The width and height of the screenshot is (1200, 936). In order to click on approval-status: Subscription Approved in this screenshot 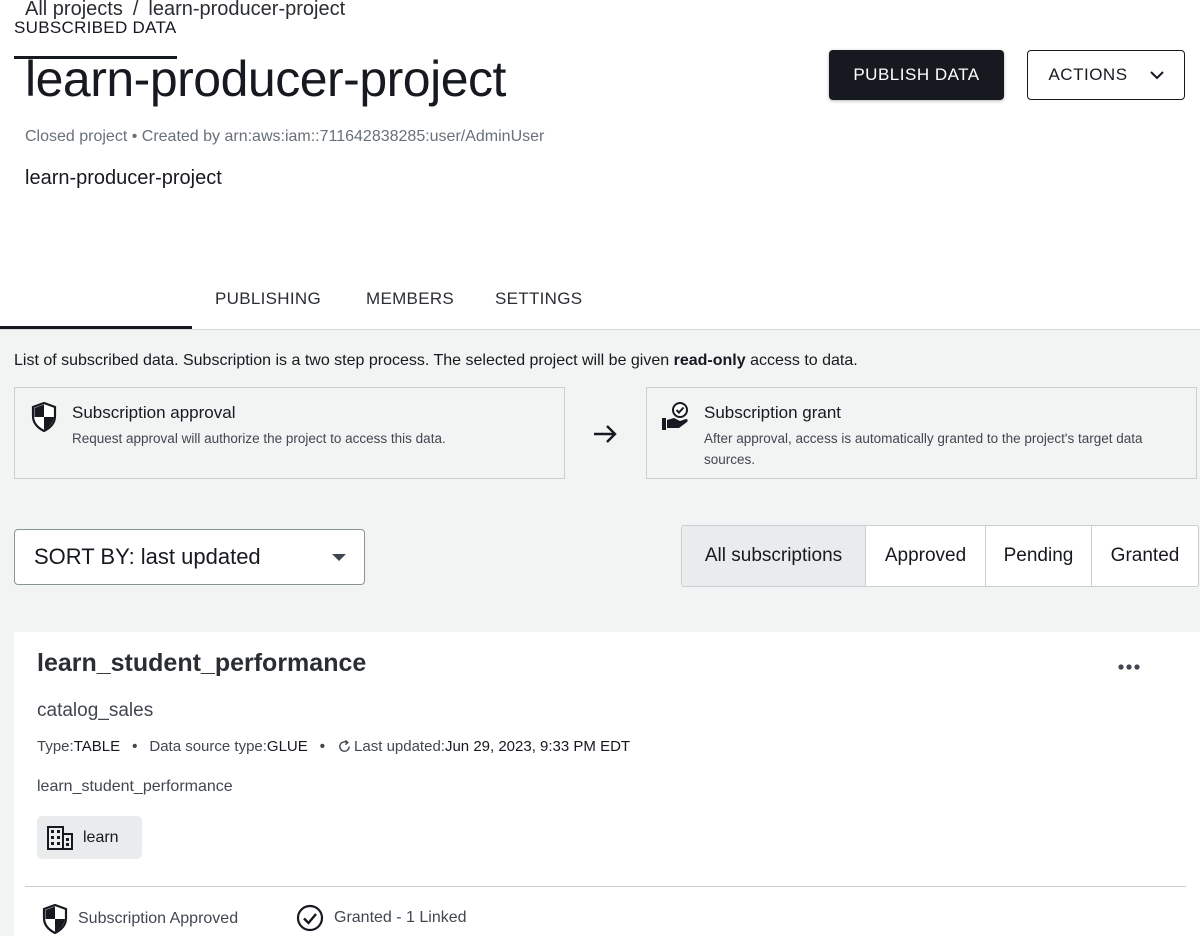, I will do `click(140, 919)`.